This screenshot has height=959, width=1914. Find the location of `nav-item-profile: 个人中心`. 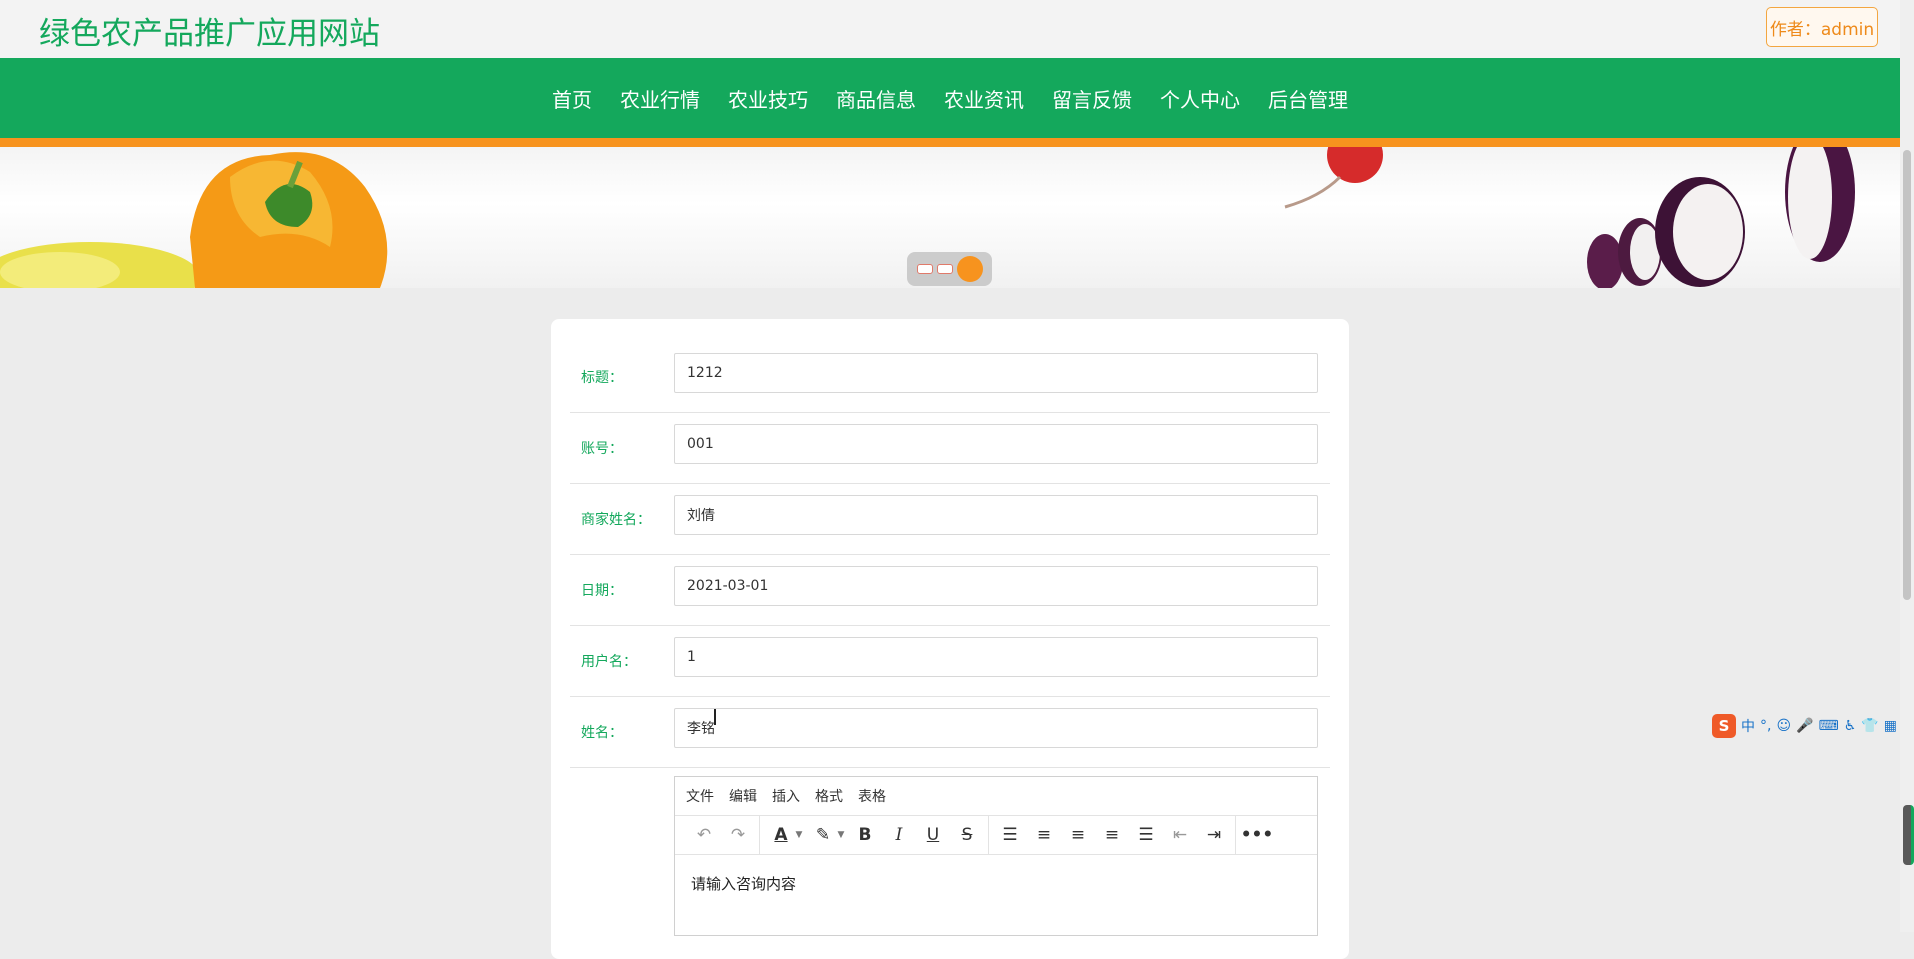

nav-item-profile: 个人中心 is located at coordinates (1200, 98).